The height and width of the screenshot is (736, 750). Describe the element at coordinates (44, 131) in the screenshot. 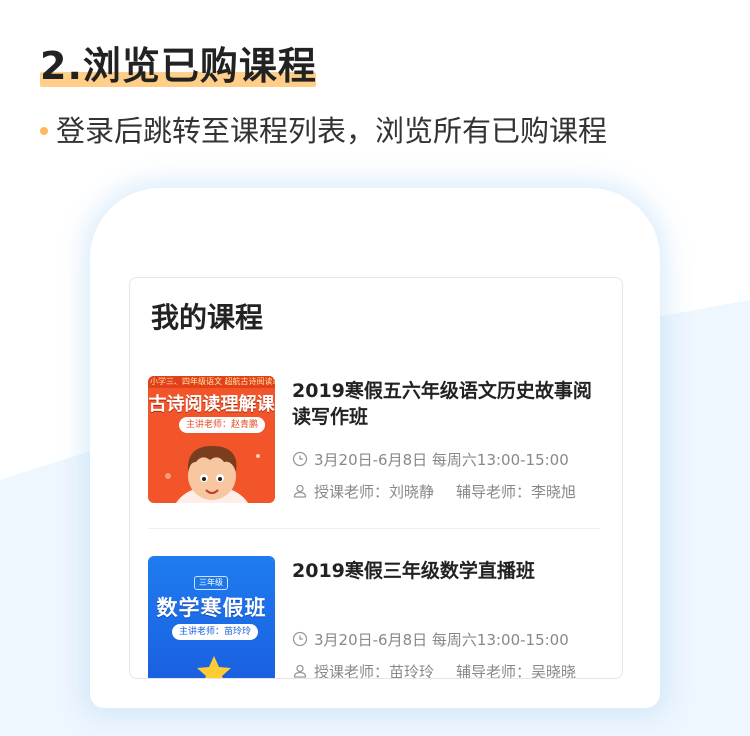

I see `bullet-dot` at that location.